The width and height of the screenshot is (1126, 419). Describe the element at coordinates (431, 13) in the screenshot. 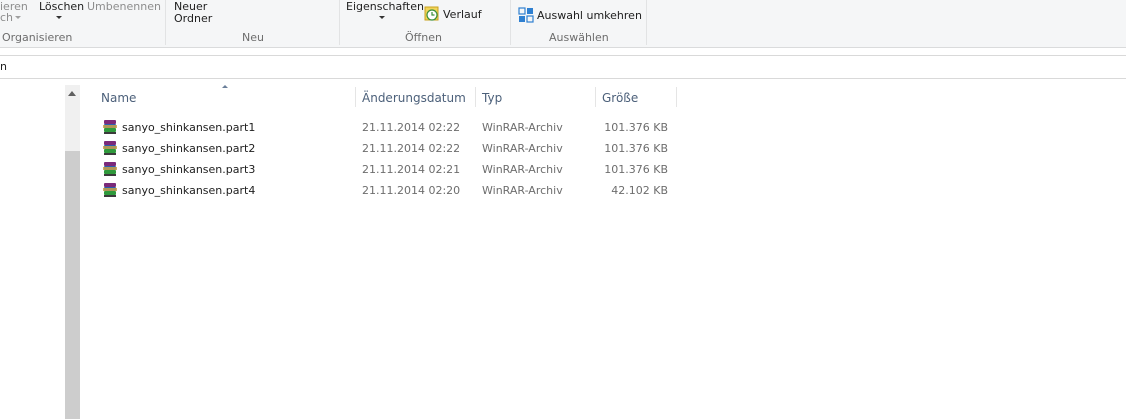

I see `history-icon` at that location.